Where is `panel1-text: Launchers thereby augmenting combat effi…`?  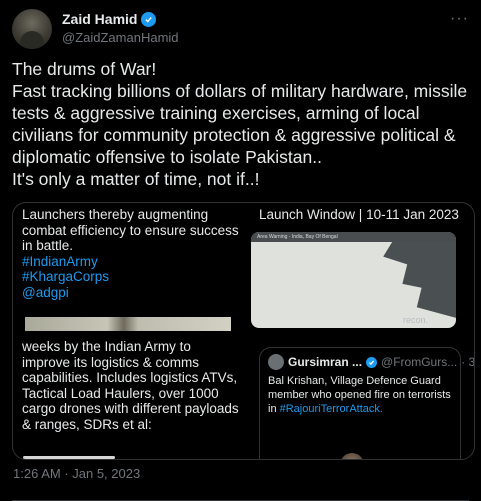
panel1-text: Launchers thereby augmenting combat effi… is located at coordinates (130, 230).